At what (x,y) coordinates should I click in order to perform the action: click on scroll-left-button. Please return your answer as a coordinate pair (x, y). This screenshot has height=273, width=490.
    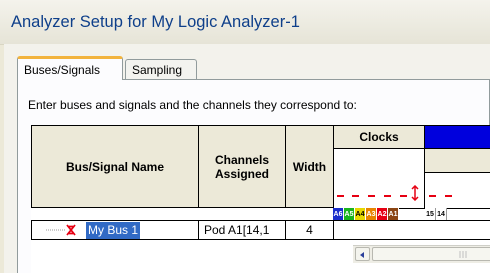
    Looking at the image, I should click on (362, 254).